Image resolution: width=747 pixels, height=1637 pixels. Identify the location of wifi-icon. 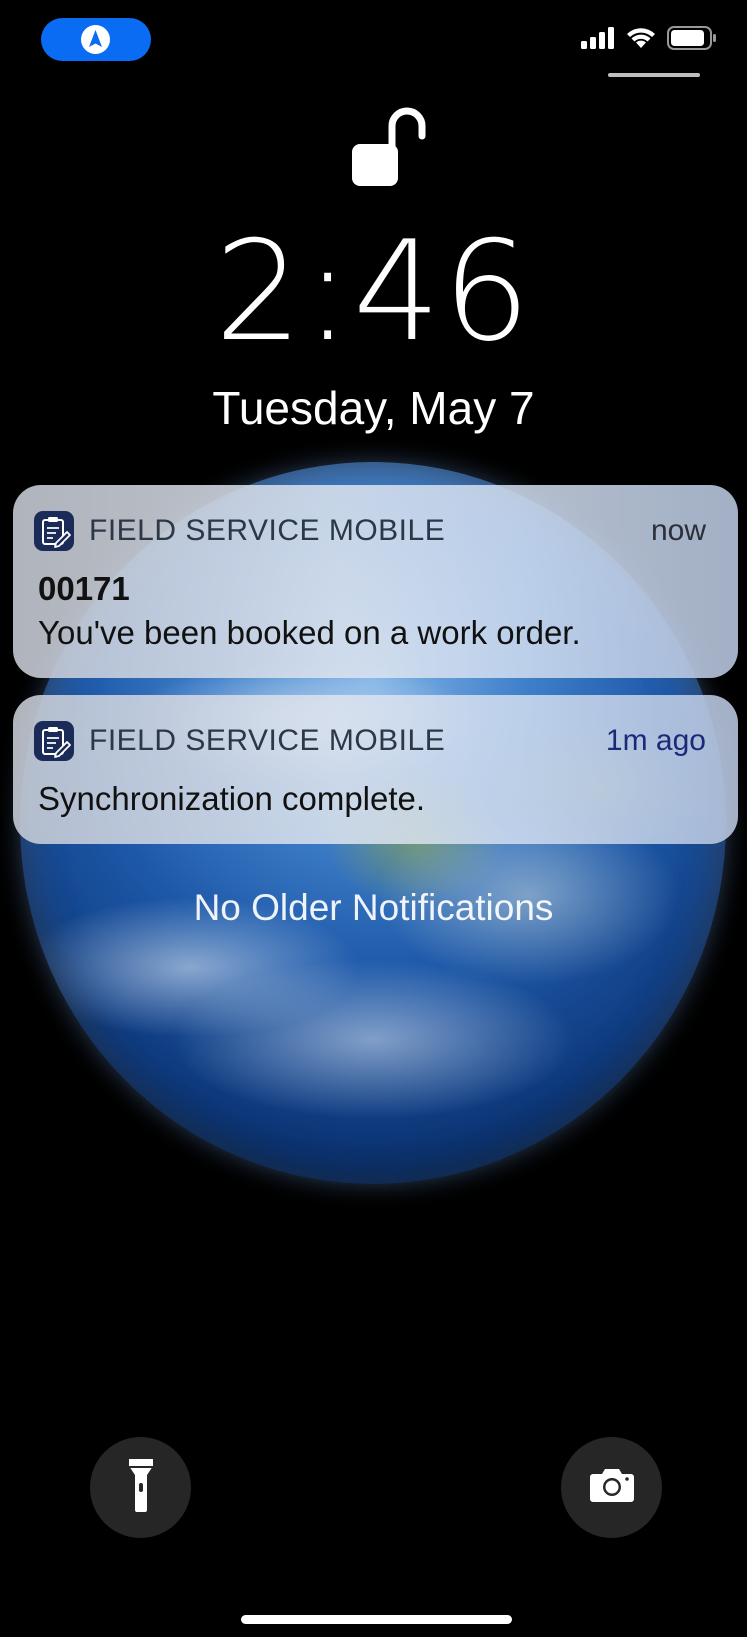
(641, 40).